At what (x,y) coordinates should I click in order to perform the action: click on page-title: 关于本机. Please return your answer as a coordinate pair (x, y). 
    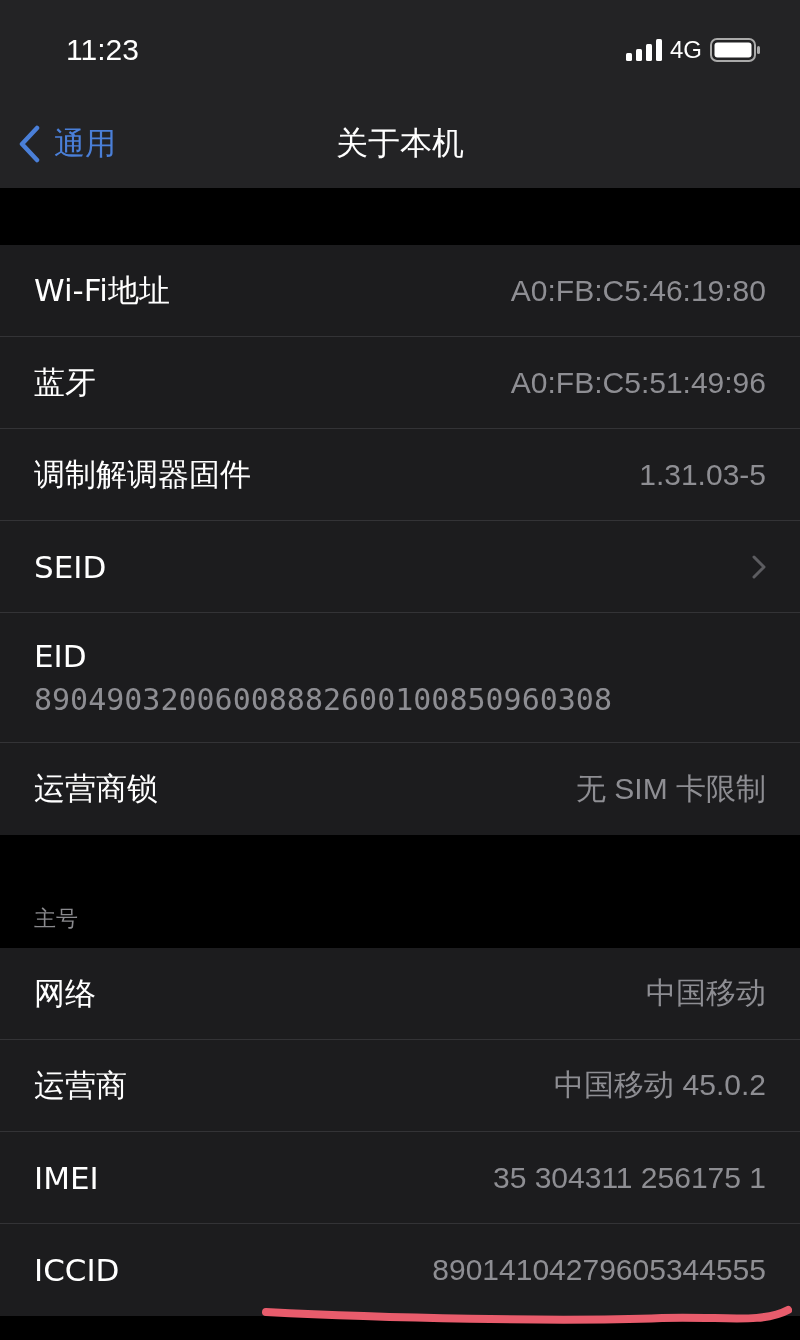
    Looking at the image, I should click on (400, 143).